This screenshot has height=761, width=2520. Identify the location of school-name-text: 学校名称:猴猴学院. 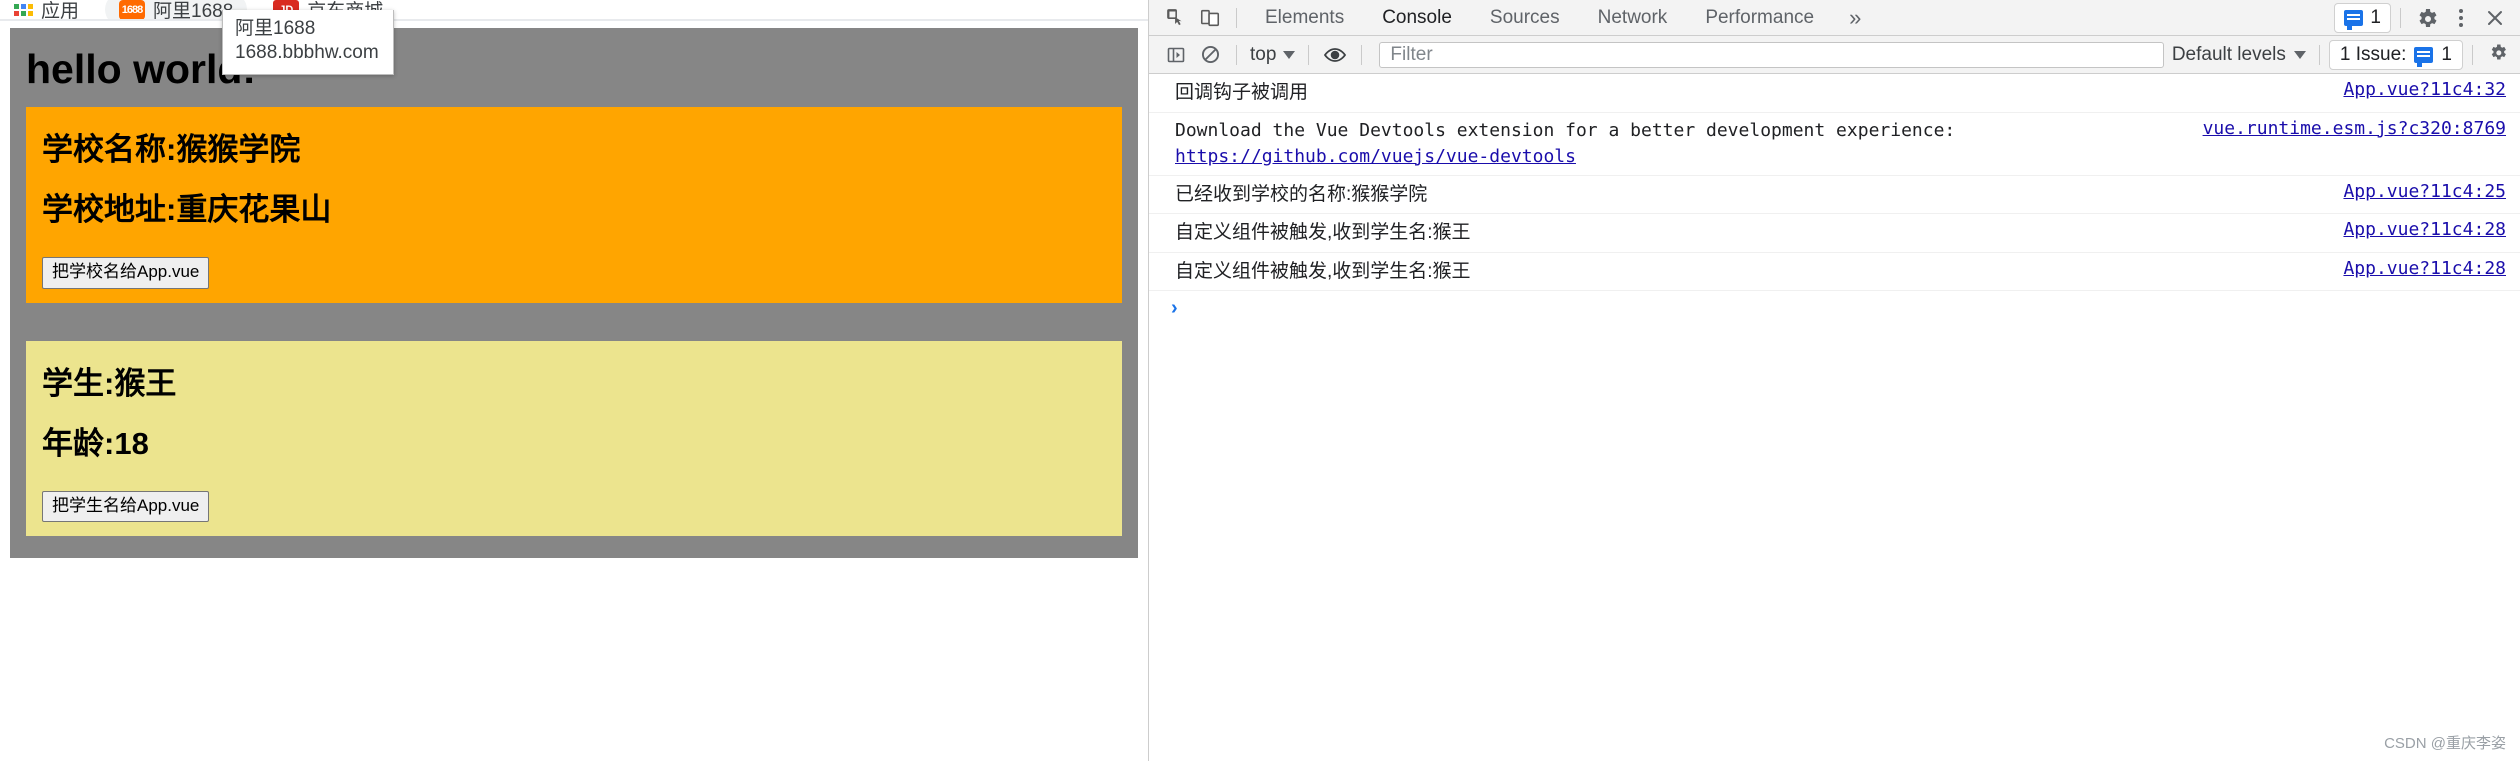
(171, 150).